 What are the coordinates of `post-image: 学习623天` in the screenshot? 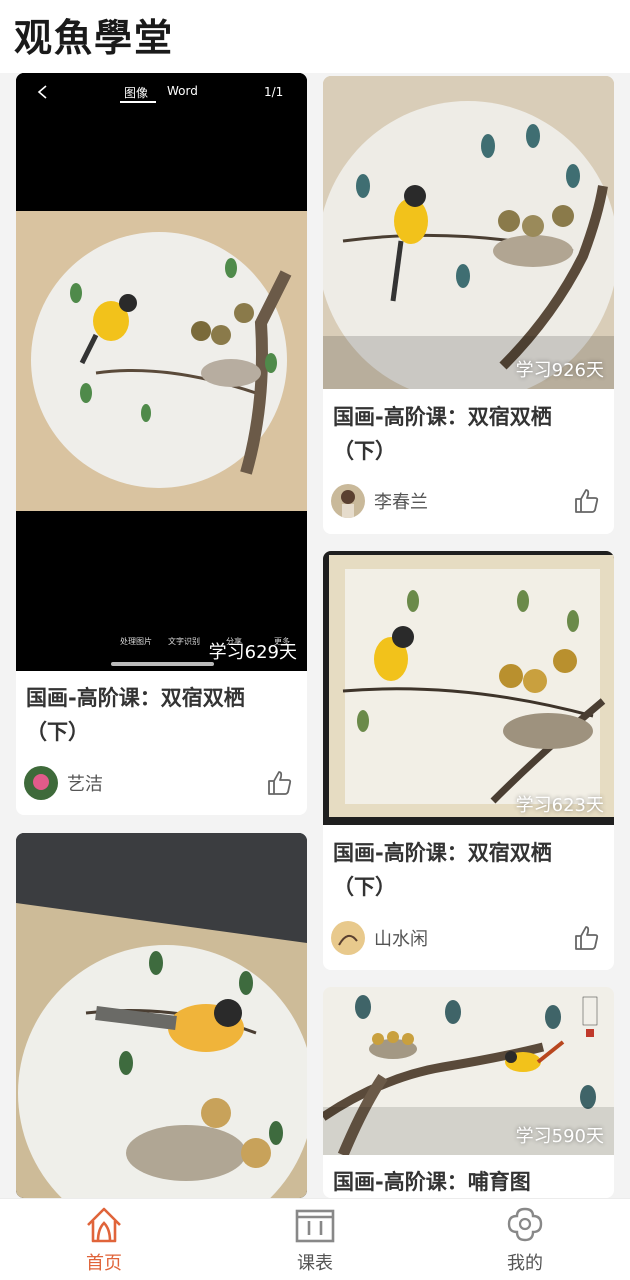 It's located at (468, 688).